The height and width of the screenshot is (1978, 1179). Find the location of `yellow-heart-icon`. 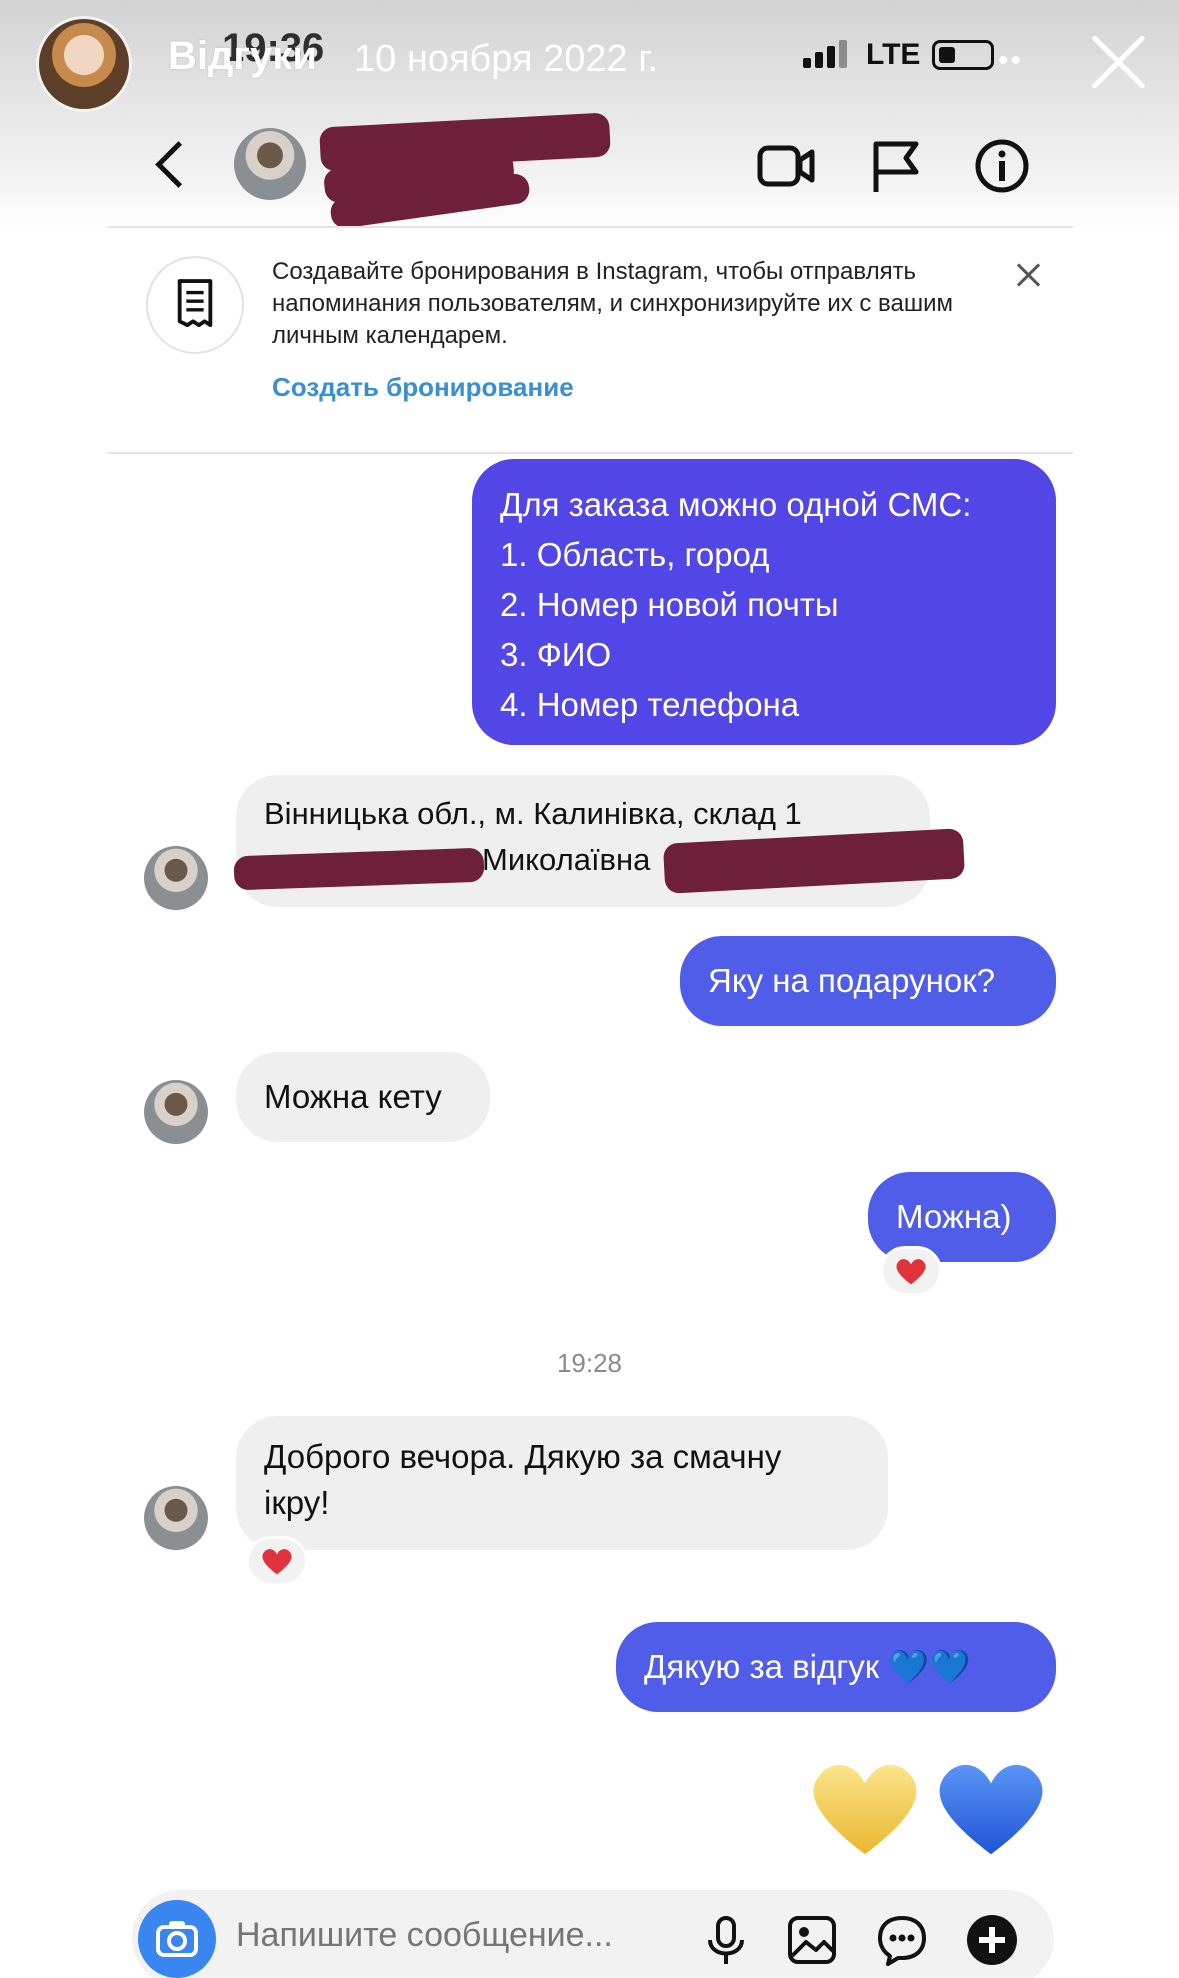

yellow-heart-icon is located at coordinates (865, 1807).